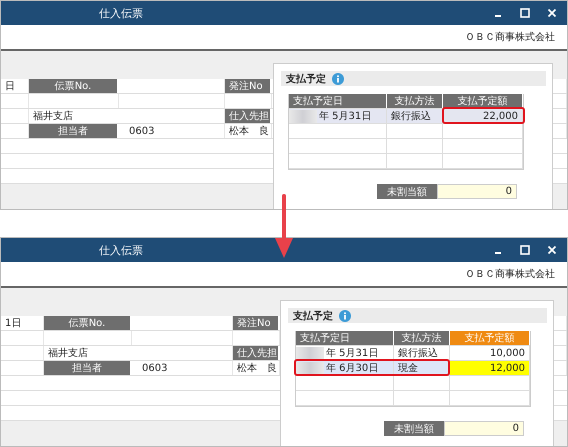 The width and height of the screenshot is (568, 447). What do you see at coordinates (415, 101) in the screenshot?
I see `column-header: 支払方法` at bounding box center [415, 101].